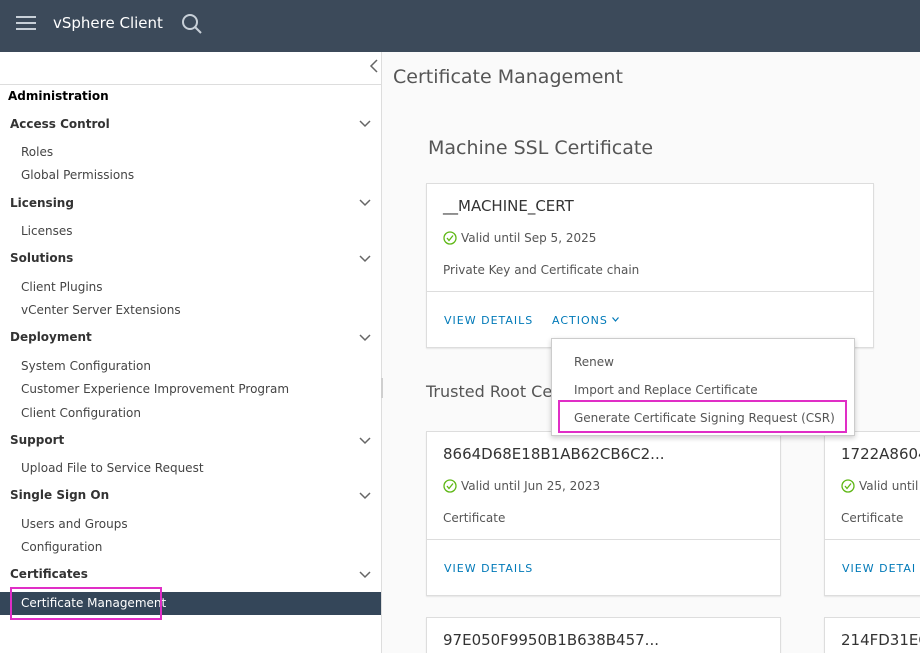 This screenshot has height=653, width=920. Describe the element at coordinates (879, 568) in the screenshot. I see `view-details-button: VIEW DETAI` at that location.